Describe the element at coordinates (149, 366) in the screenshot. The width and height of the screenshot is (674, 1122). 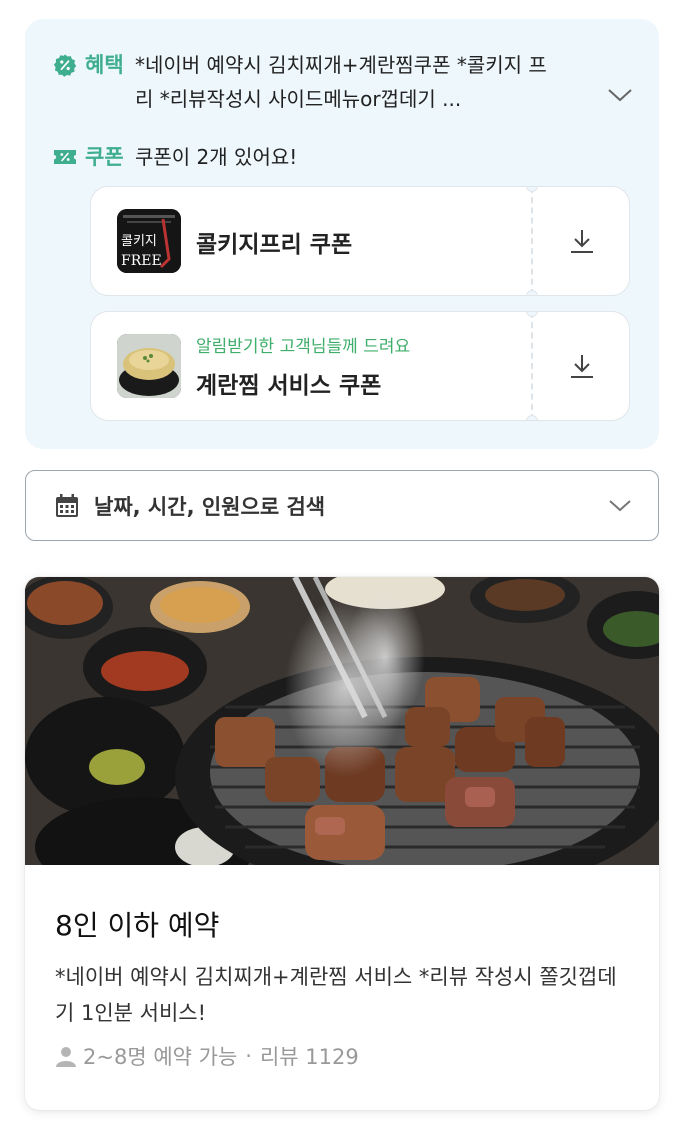
I see `egg-coupon-thumbnail` at that location.